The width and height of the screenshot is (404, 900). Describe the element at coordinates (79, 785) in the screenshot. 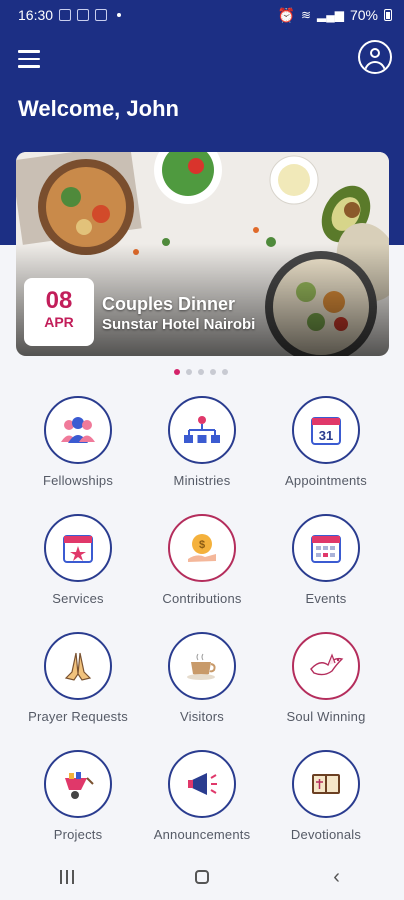

I see `wheelbarrow-icon` at that location.